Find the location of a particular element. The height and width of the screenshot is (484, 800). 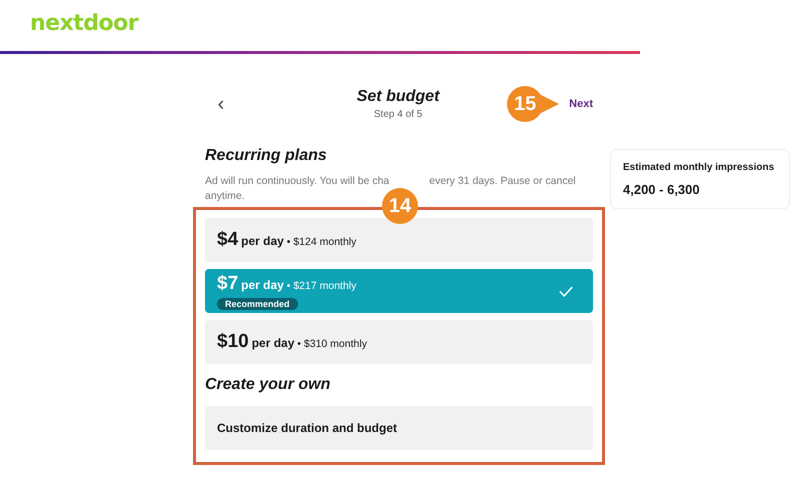

estimate-value: 4,200 - 6,300 is located at coordinates (662, 189).